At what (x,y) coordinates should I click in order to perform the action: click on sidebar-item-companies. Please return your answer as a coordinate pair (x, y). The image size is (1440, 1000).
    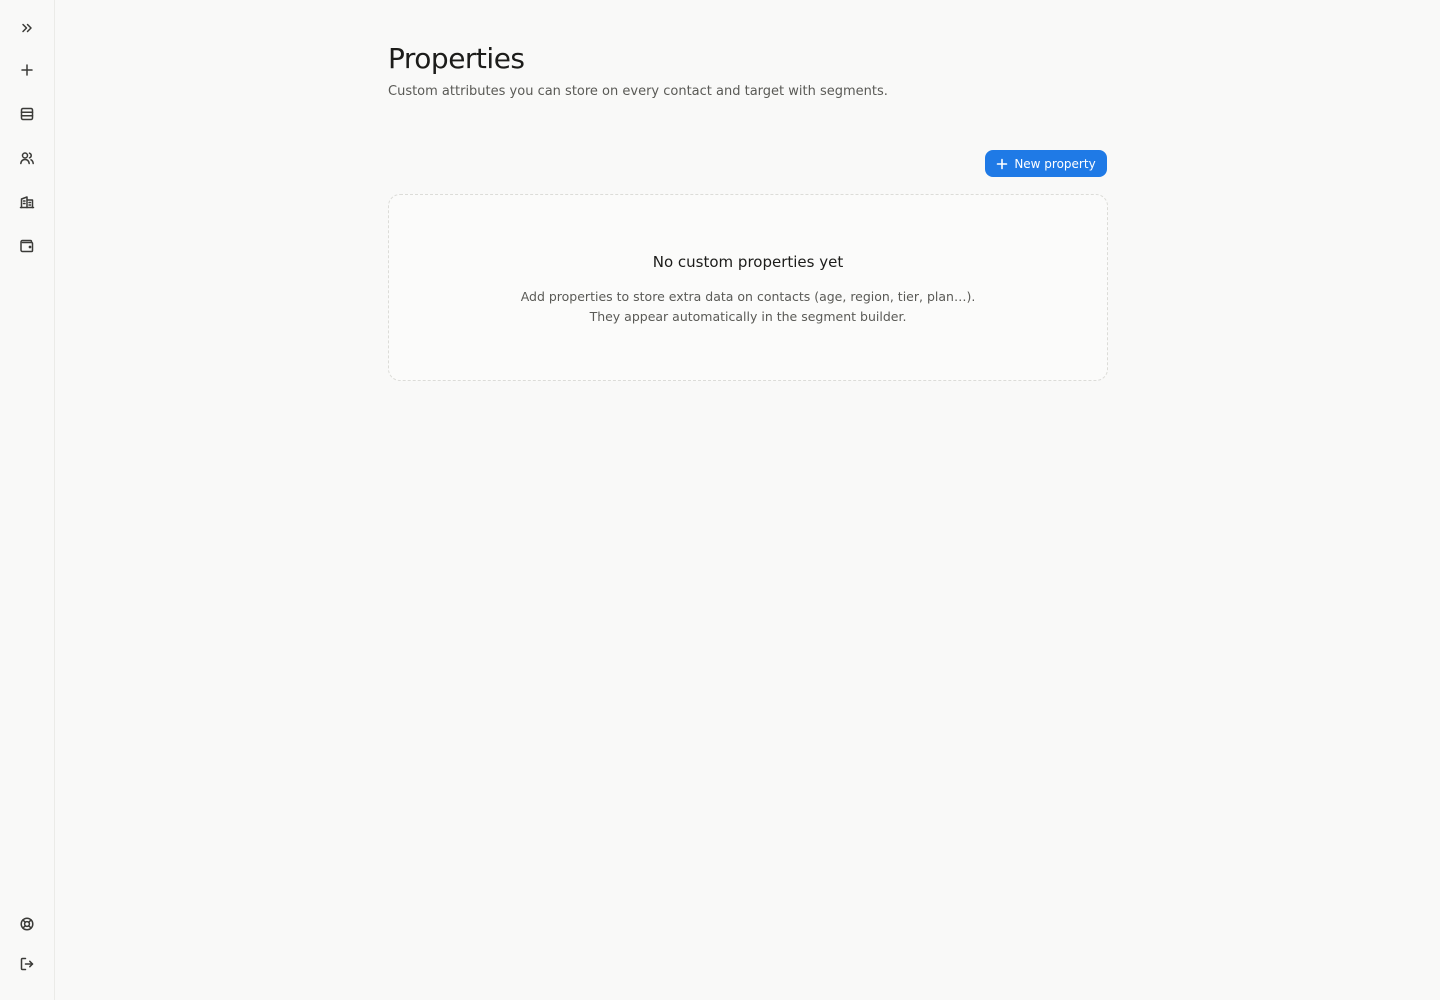
    Looking at the image, I should click on (27, 202).